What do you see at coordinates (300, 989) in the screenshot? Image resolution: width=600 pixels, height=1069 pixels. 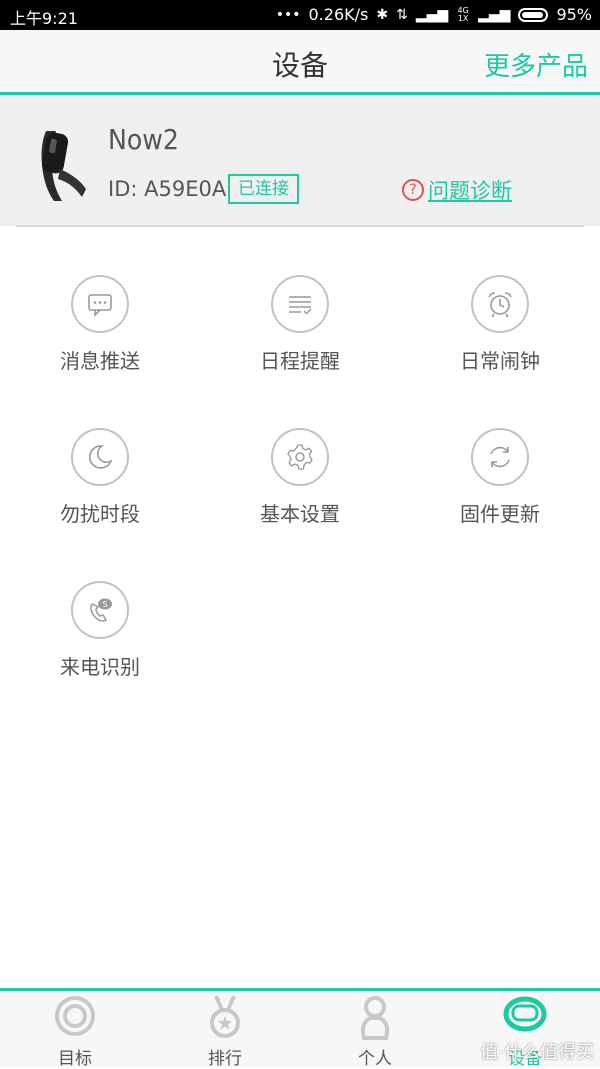 I see `tab-bar-divider` at bounding box center [300, 989].